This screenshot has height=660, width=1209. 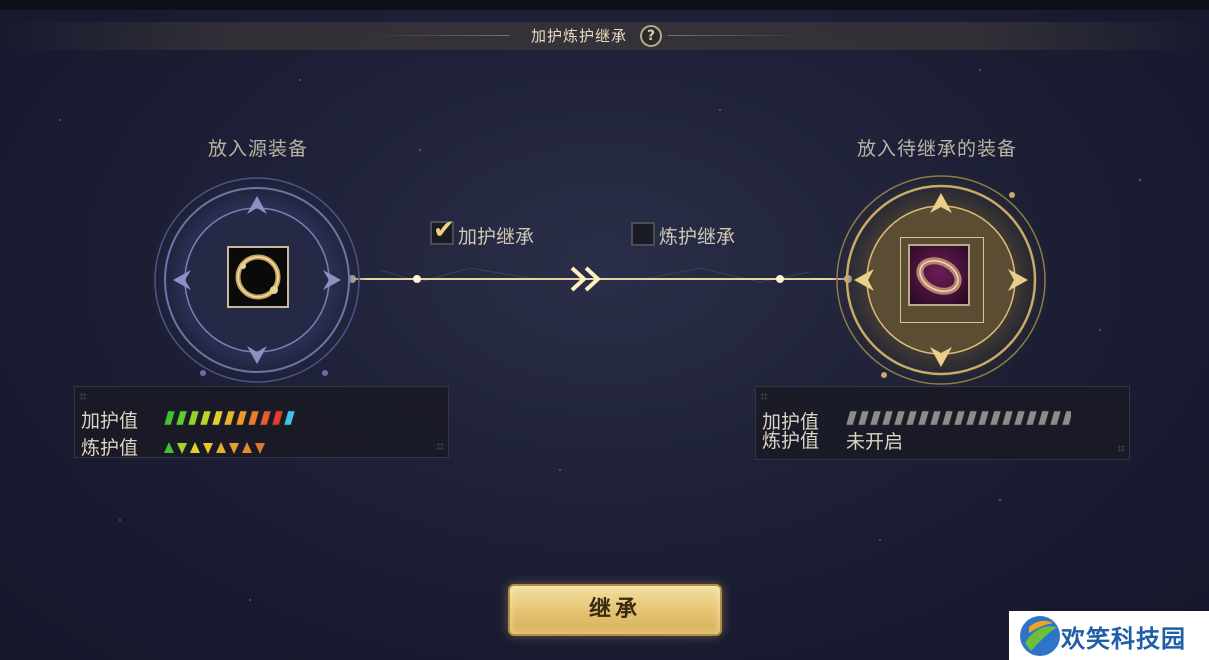 I want to click on lianhu-inherit-label: 炼护继承, so click(x=697, y=237).